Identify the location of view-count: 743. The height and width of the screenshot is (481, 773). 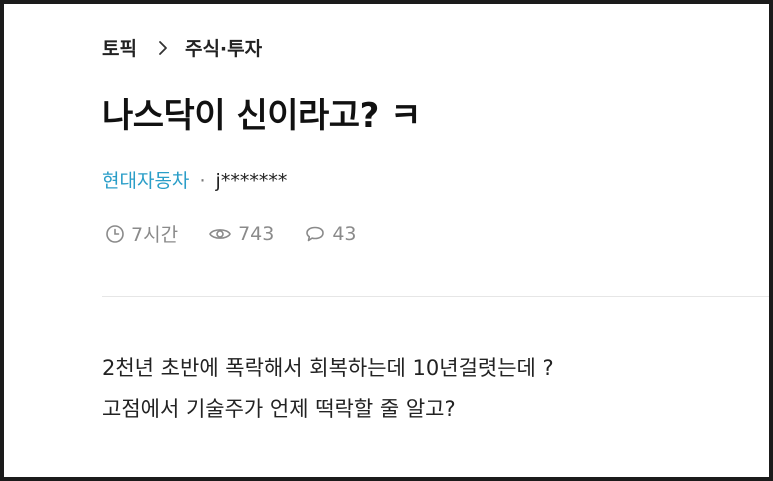
(256, 233).